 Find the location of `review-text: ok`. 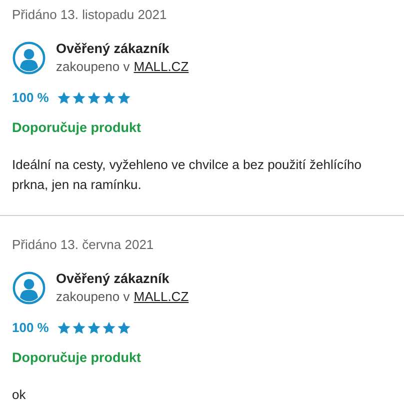

review-text: ok is located at coordinates (19, 395).